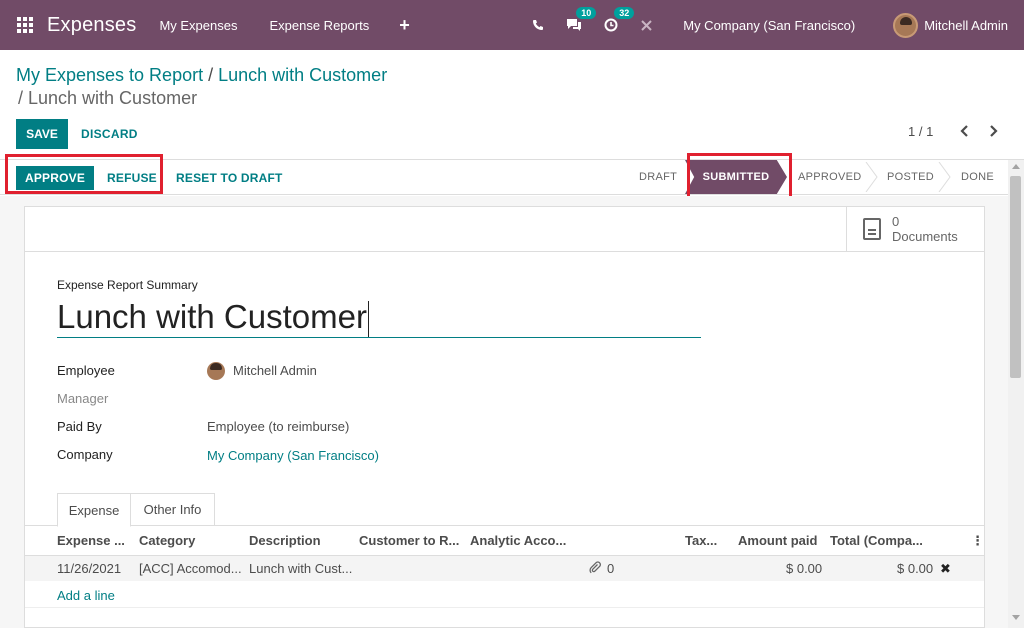 The width and height of the screenshot is (1024, 628). I want to click on pager-next-icon, so click(993, 133).